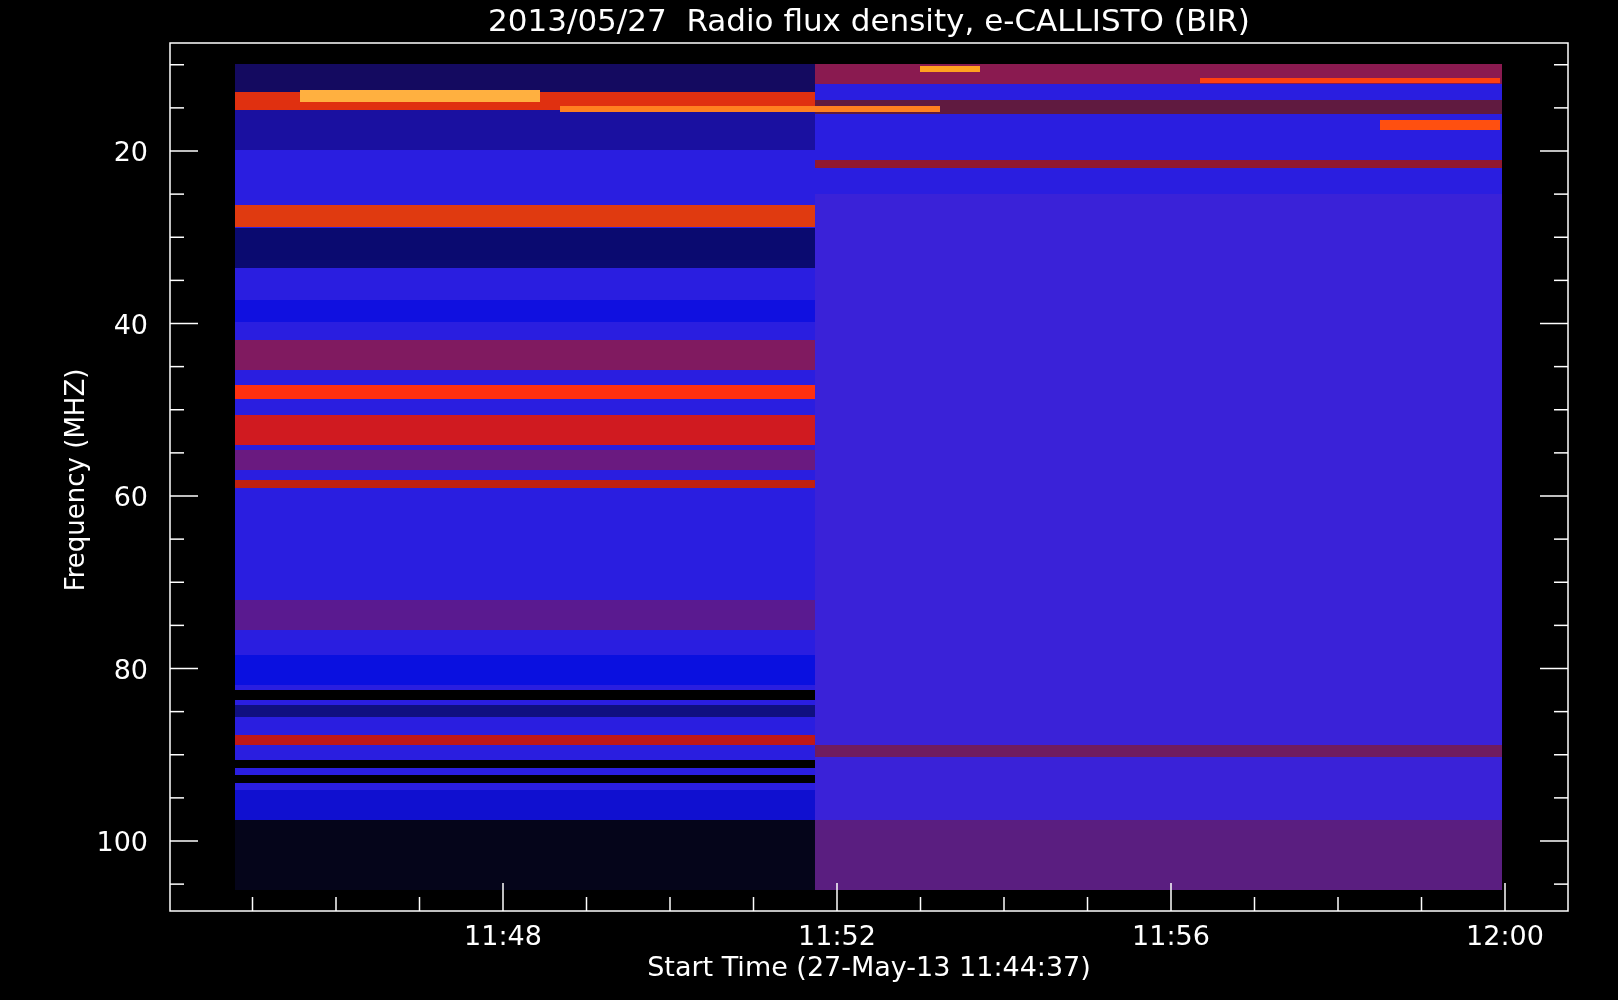 The height and width of the screenshot is (1000, 1618). I want to click on y-tick-label: 100, so click(122, 841).